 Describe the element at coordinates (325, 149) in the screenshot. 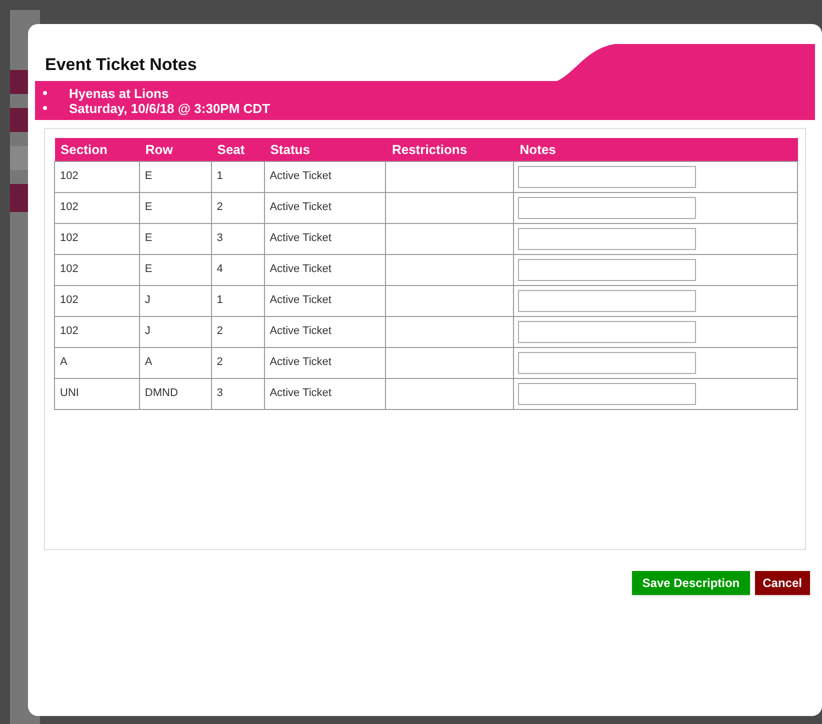

I see `column-header: Status` at that location.